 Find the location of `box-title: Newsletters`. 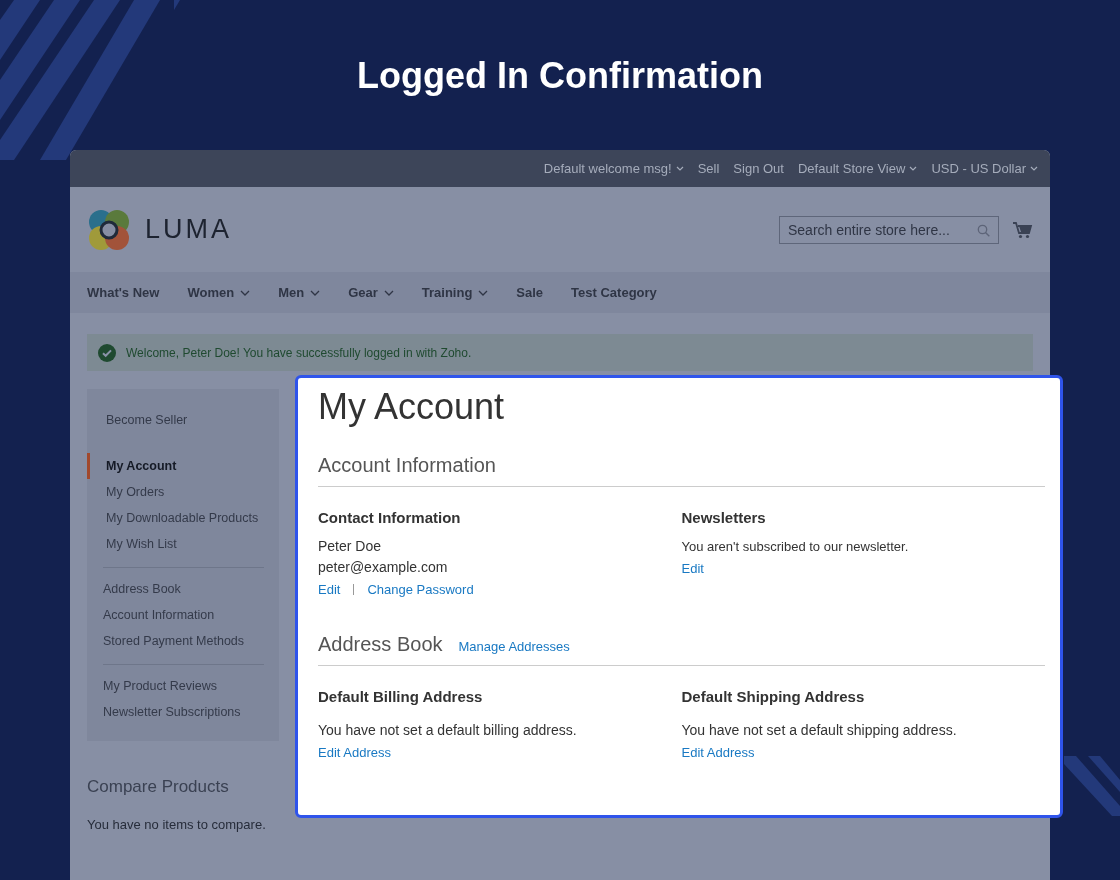

box-title: Newsletters is located at coordinates (723, 517).